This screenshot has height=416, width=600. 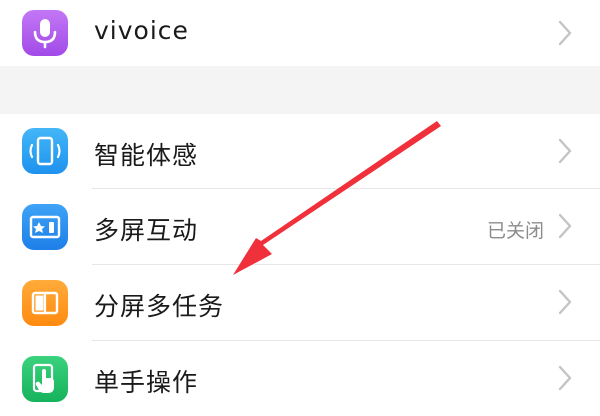 What do you see at coordinates (45, 379) in the screenshot?
I see `one-hand-icon` at bounding box center [45, 379].